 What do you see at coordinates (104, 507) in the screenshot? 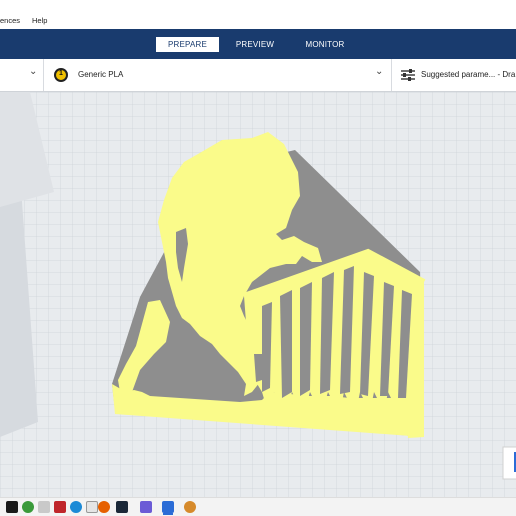
I see `firefox-icon` at bounding box center [104, 507].